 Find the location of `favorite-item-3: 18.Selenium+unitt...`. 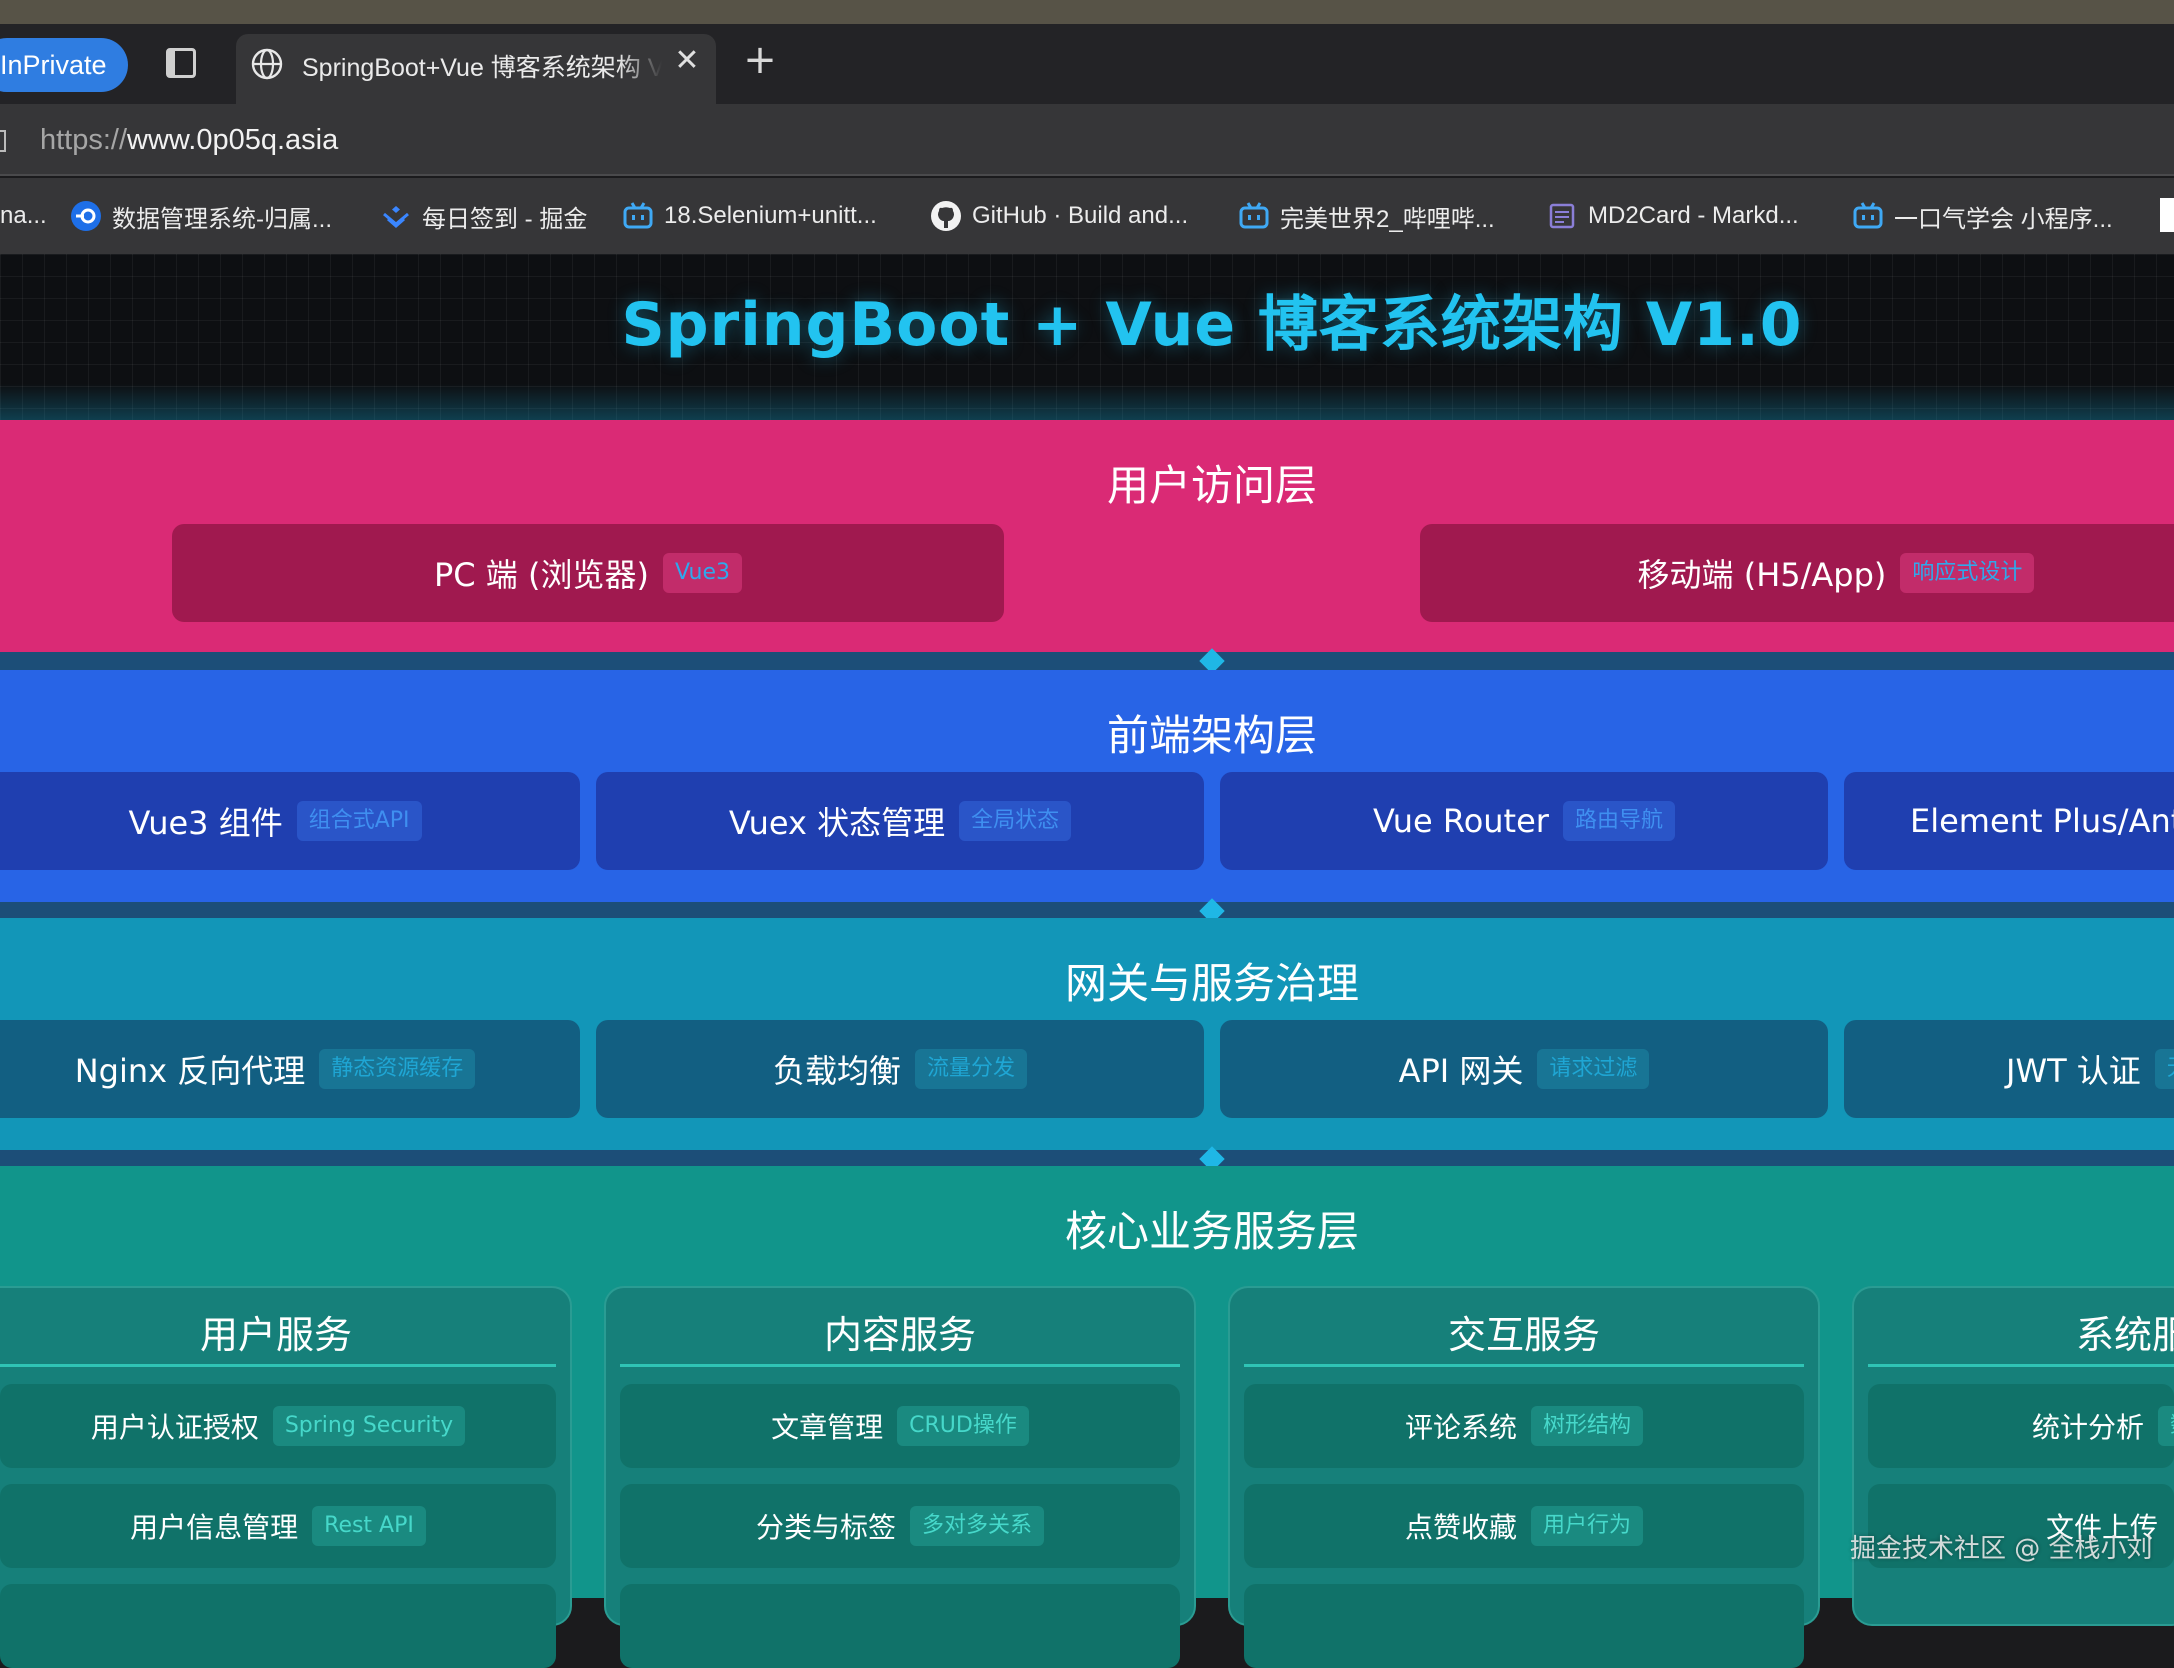

favorite-item-3: 18.Selenium+unitt... is located at coordinates (749, 216).